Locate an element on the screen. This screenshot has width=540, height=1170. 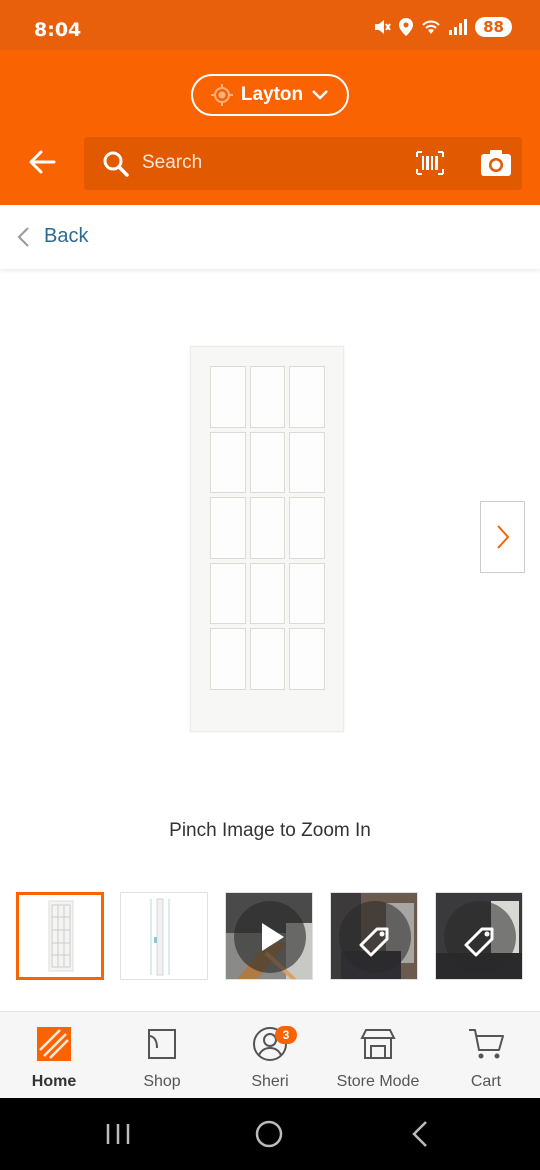
mute-icon is located at coordinates (383, 27).